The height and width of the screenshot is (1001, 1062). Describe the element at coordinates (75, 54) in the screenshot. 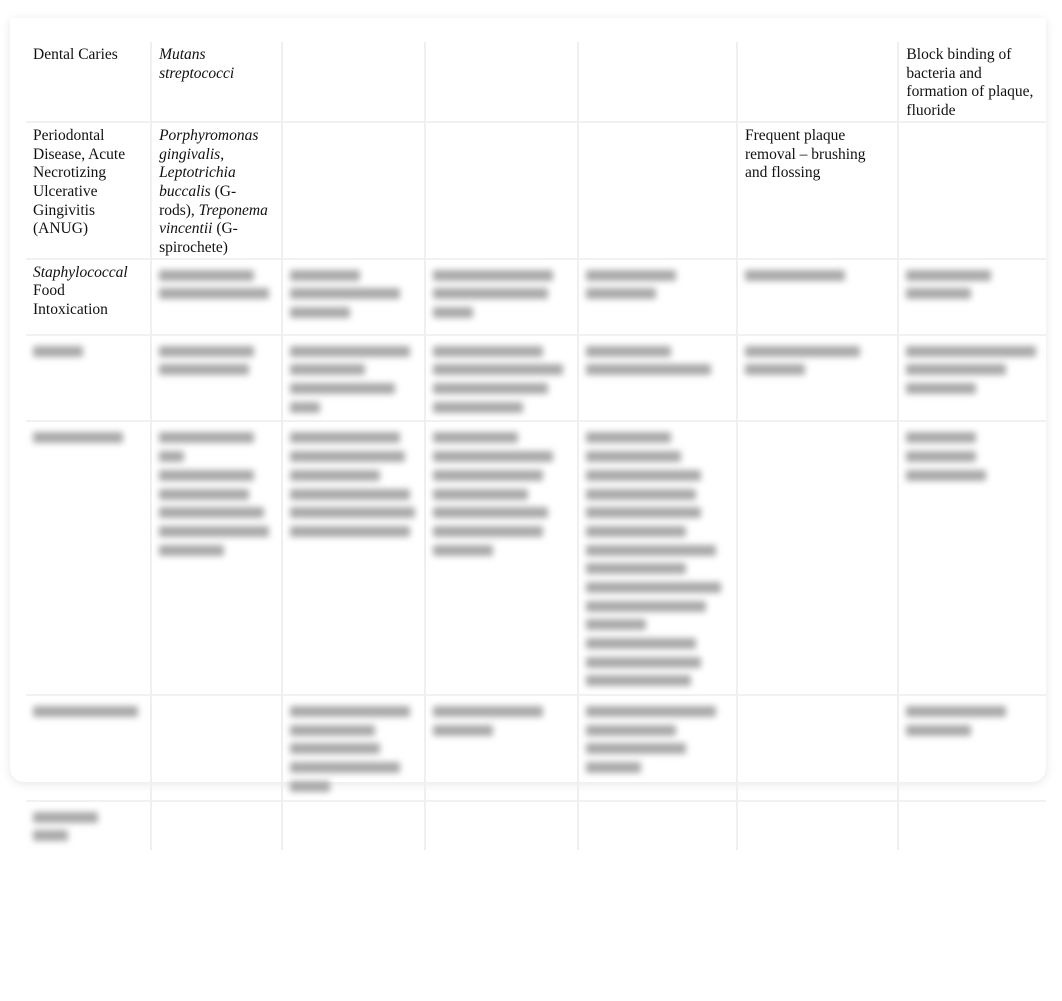

I see `disease-cell: Dental Caries` at that location.